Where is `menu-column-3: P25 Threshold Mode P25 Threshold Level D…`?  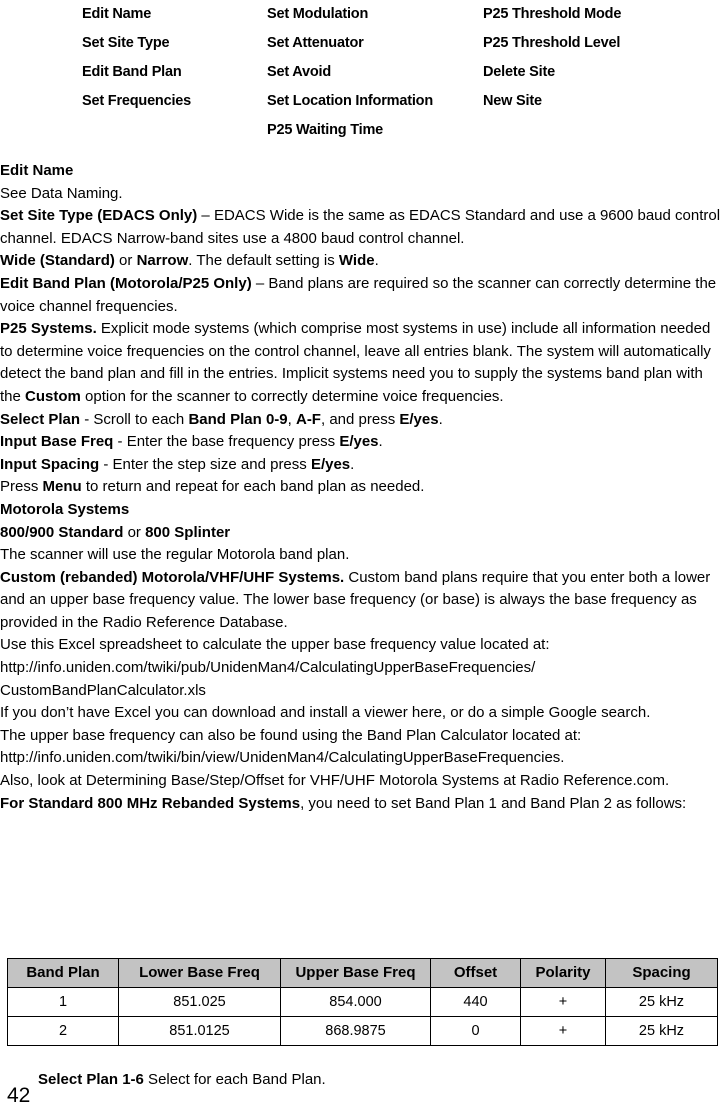 menu-column-3: P25 Threshold Mode P25 Threshold Level D… is located at coordinates (598, 72).